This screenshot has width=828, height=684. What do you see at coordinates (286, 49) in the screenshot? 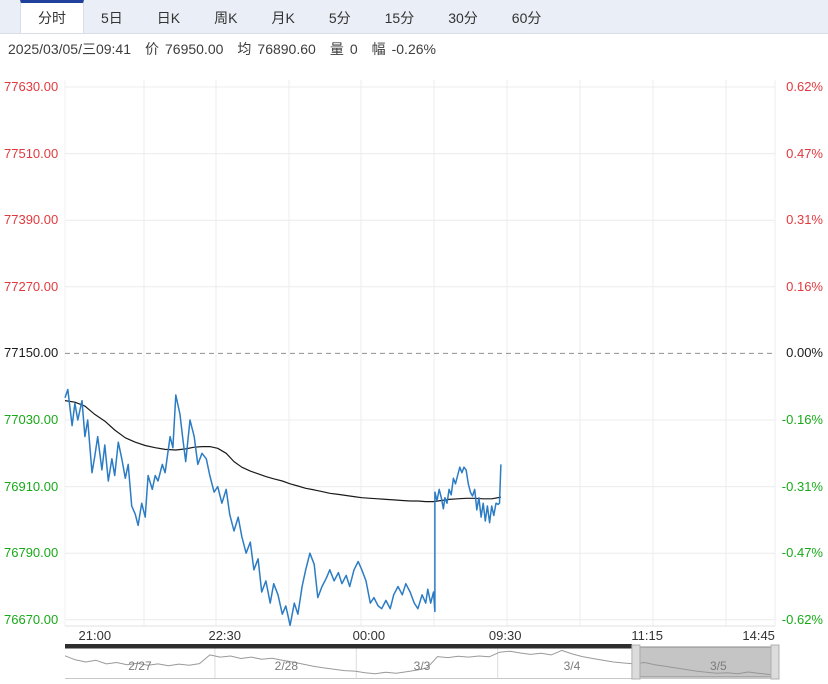
I see `average-value: 76890.60` at bounding box center [286, 49].